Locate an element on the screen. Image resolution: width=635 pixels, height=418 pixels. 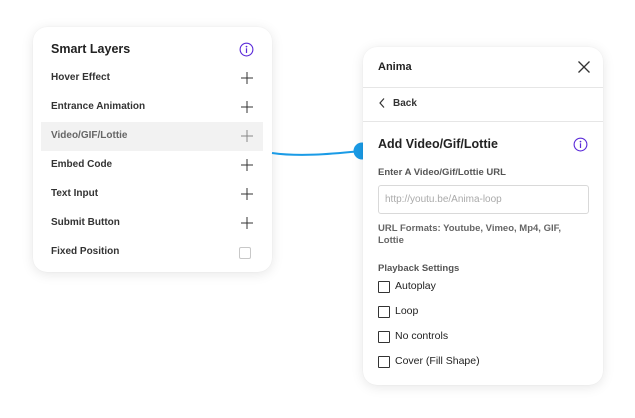
back-label: Back is located at coordinates (405, 103).